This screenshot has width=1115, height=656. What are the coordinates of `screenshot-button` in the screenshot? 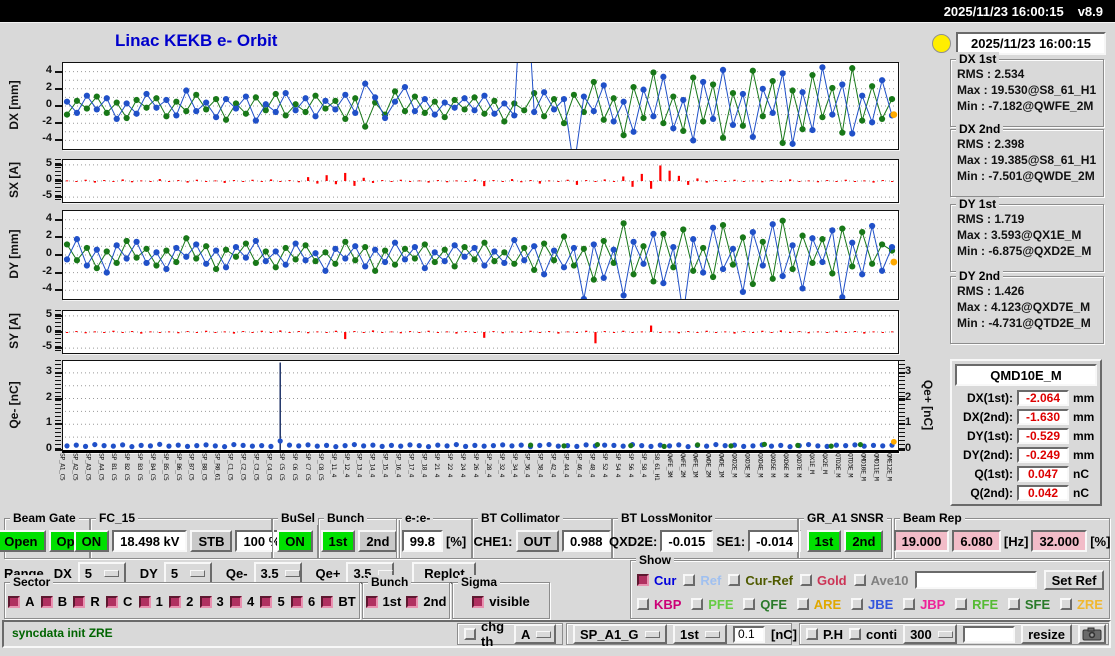 It's located at (1091, 634).